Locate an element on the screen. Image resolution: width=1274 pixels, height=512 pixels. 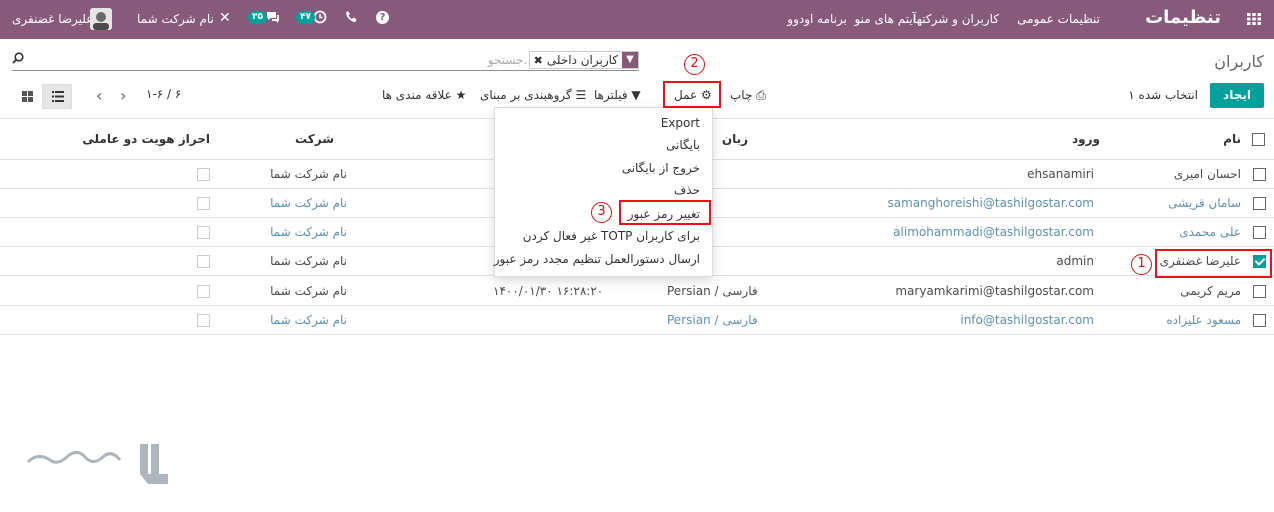
header-company: شرکت is located at coordinates (314, 139).